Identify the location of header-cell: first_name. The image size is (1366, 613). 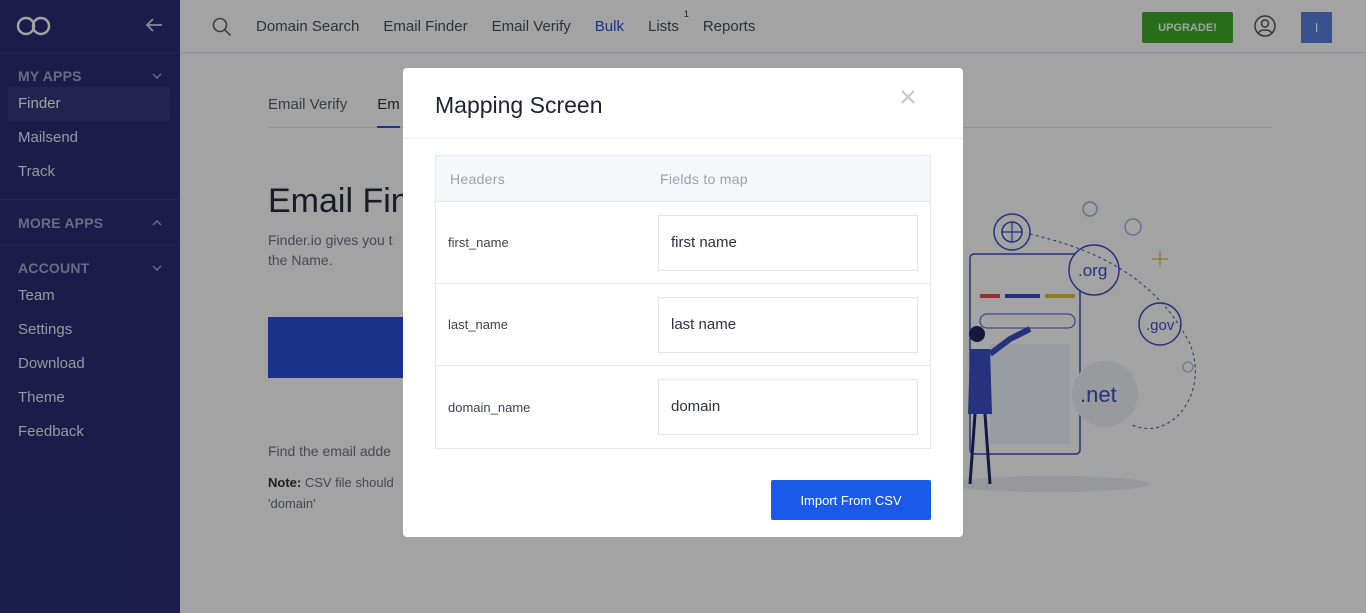
(478, 242).